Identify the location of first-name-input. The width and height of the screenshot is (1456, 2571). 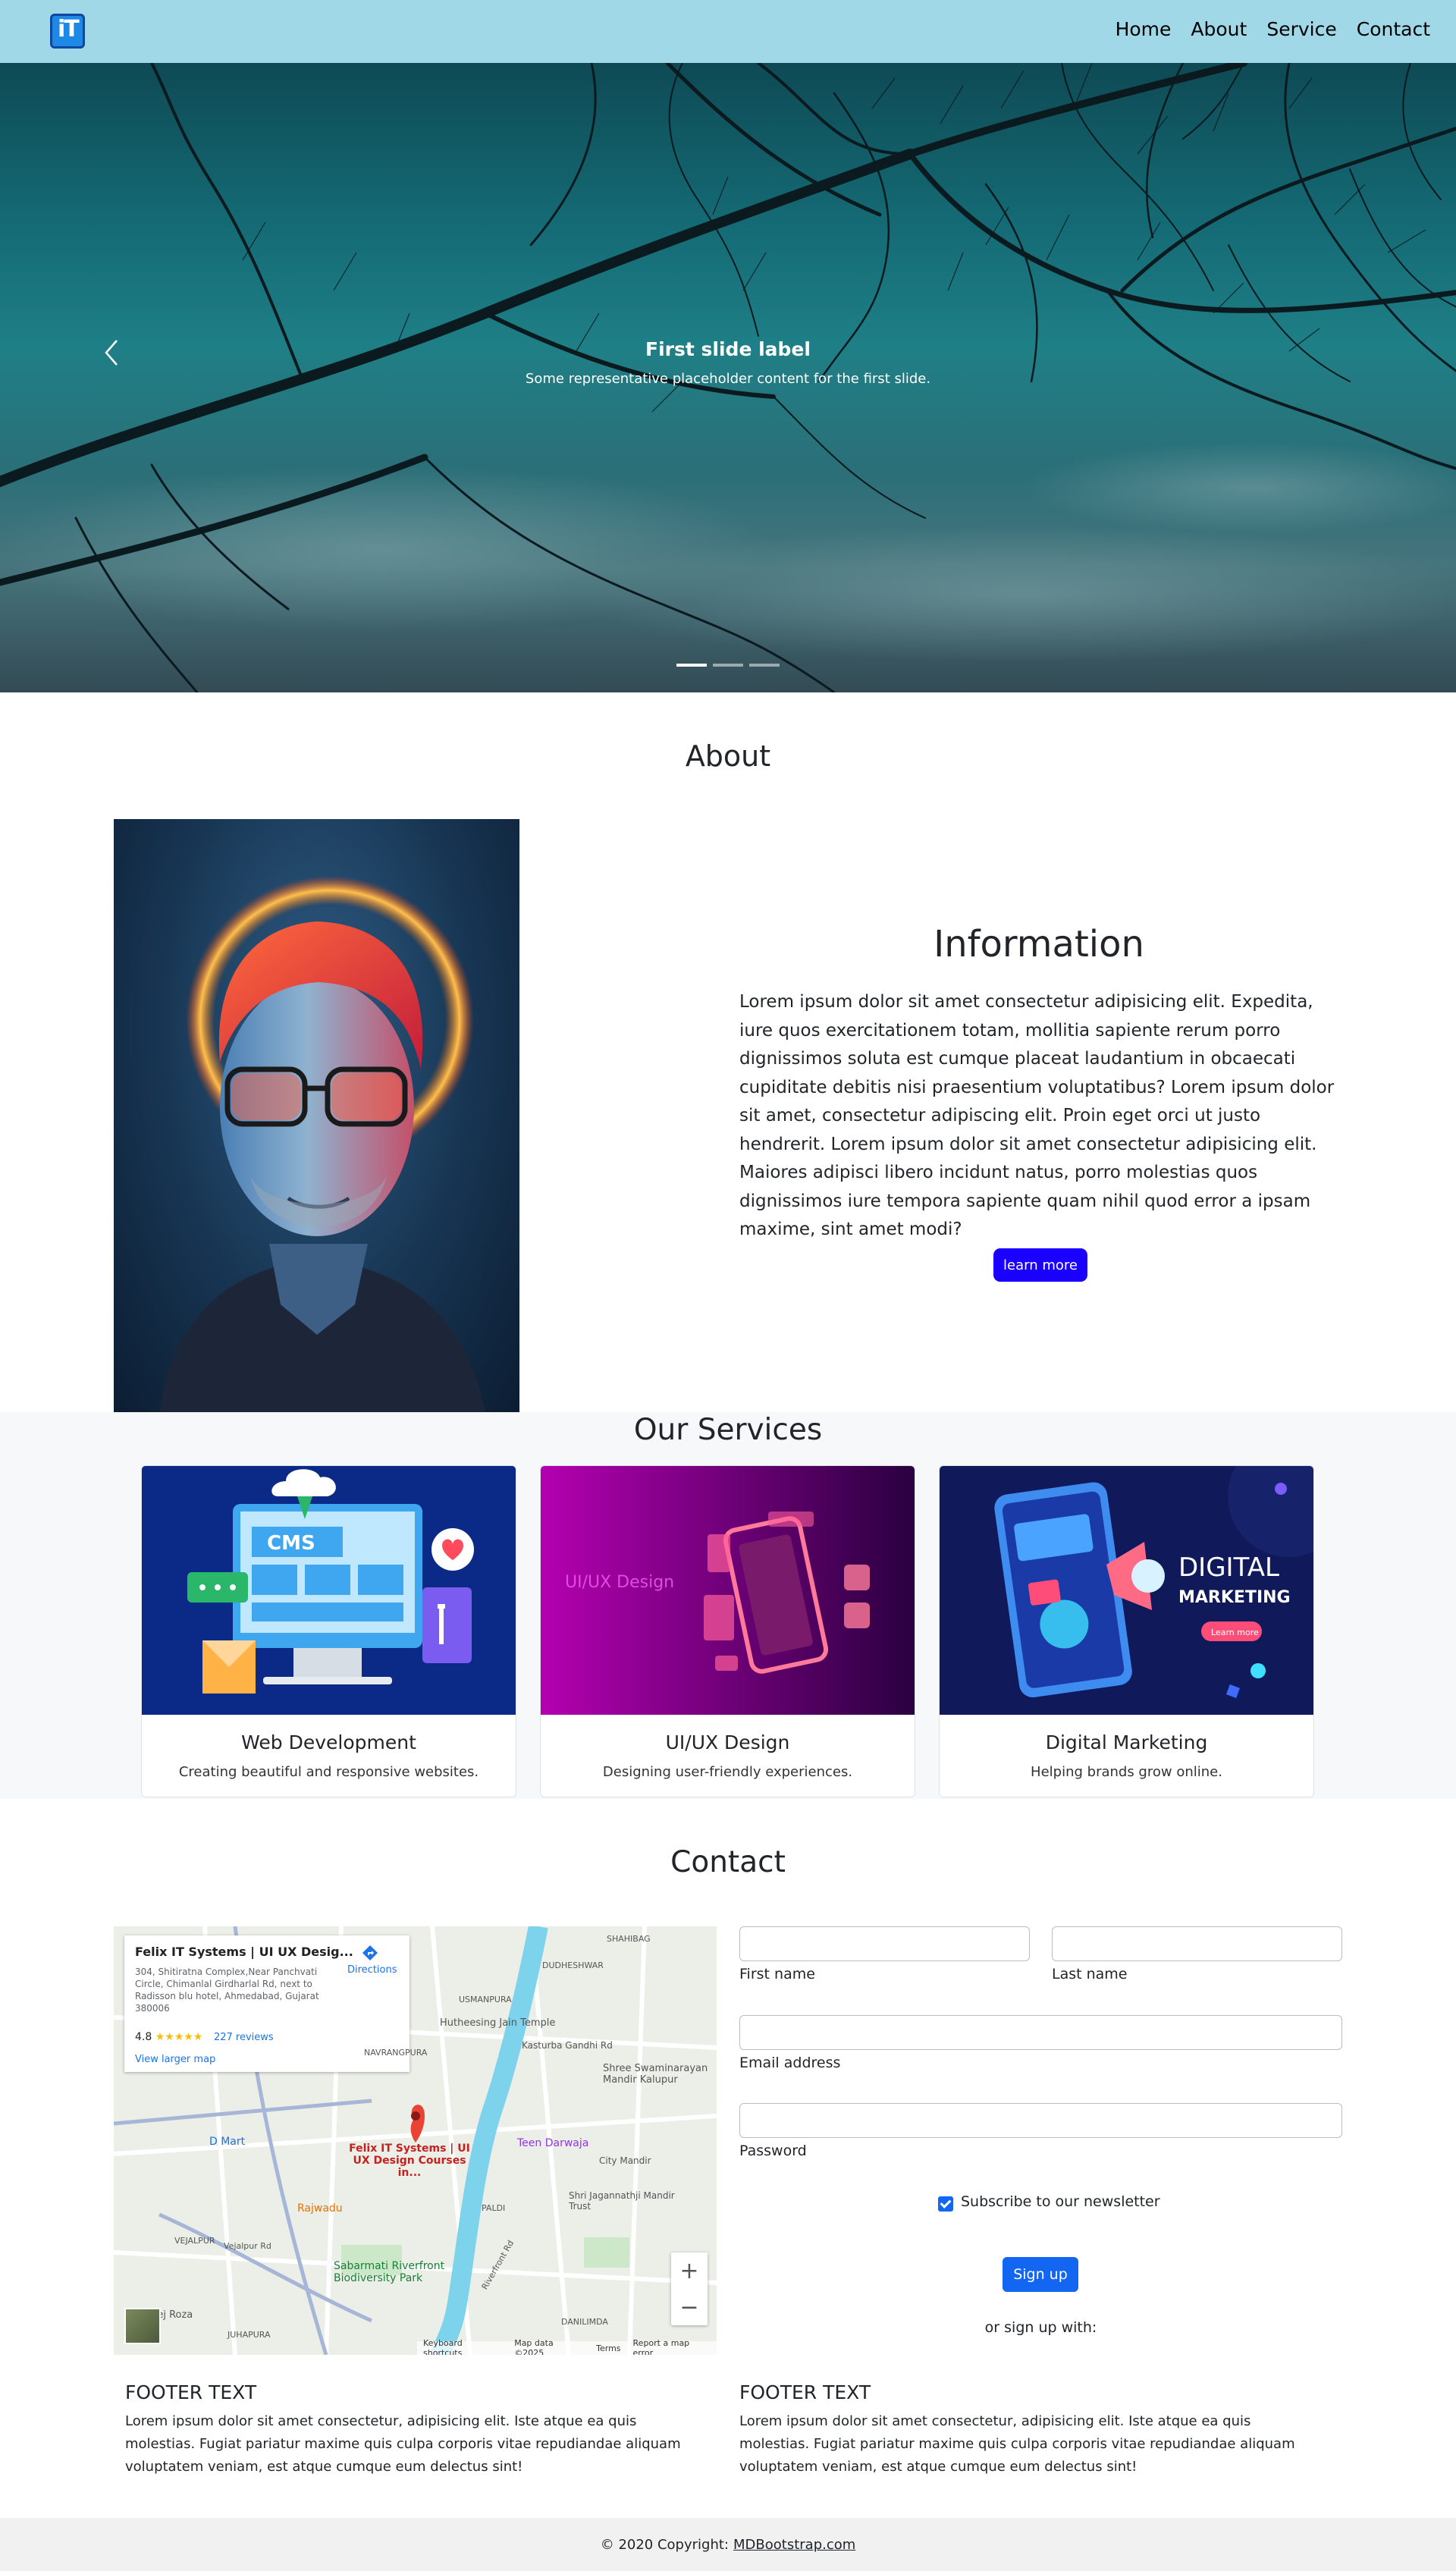
(884, 1943).